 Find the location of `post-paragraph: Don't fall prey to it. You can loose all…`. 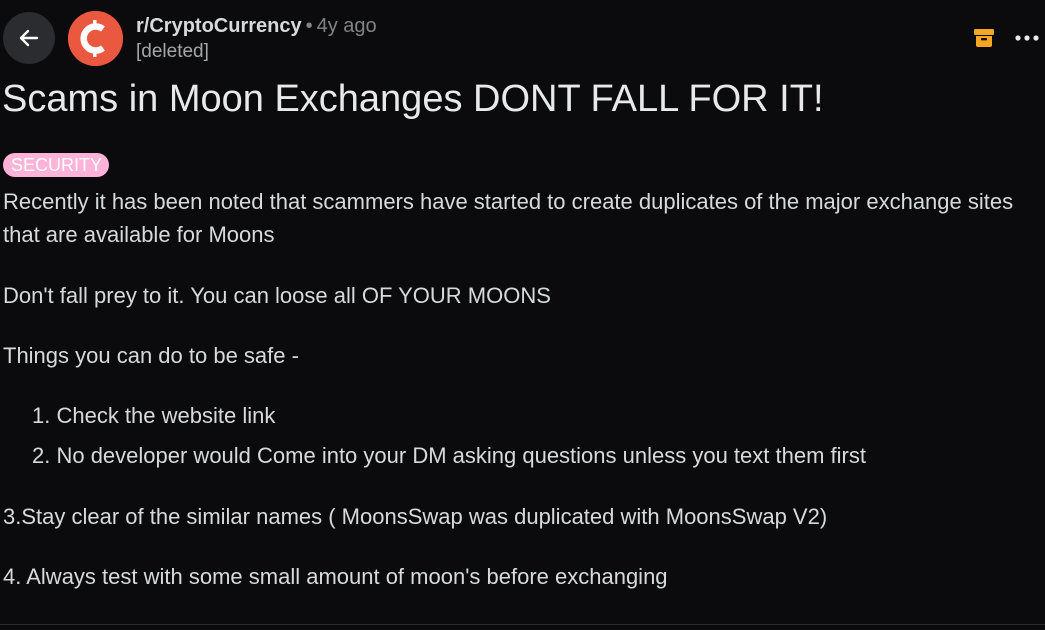

post-paragraph: Don't fall prey to it. You can loose all… is located at coordinates (277, 295).